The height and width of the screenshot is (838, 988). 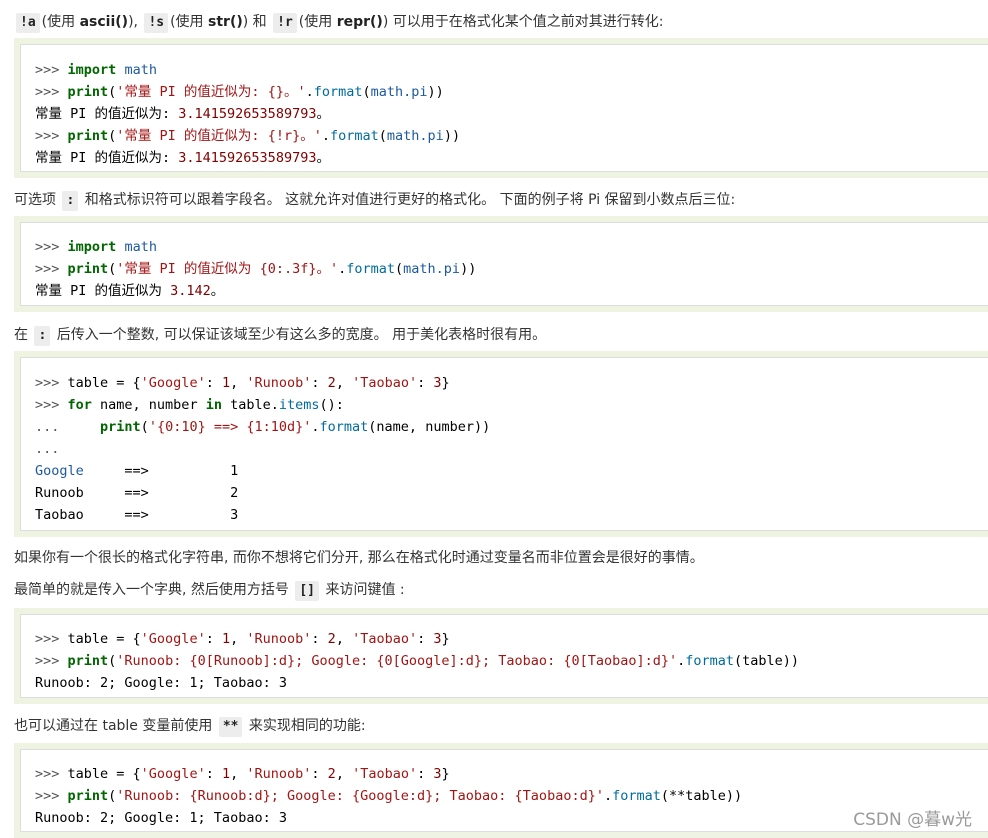 I want to click on output-text: 常量 PI 的值近似为:, so click(x=107, y=114).